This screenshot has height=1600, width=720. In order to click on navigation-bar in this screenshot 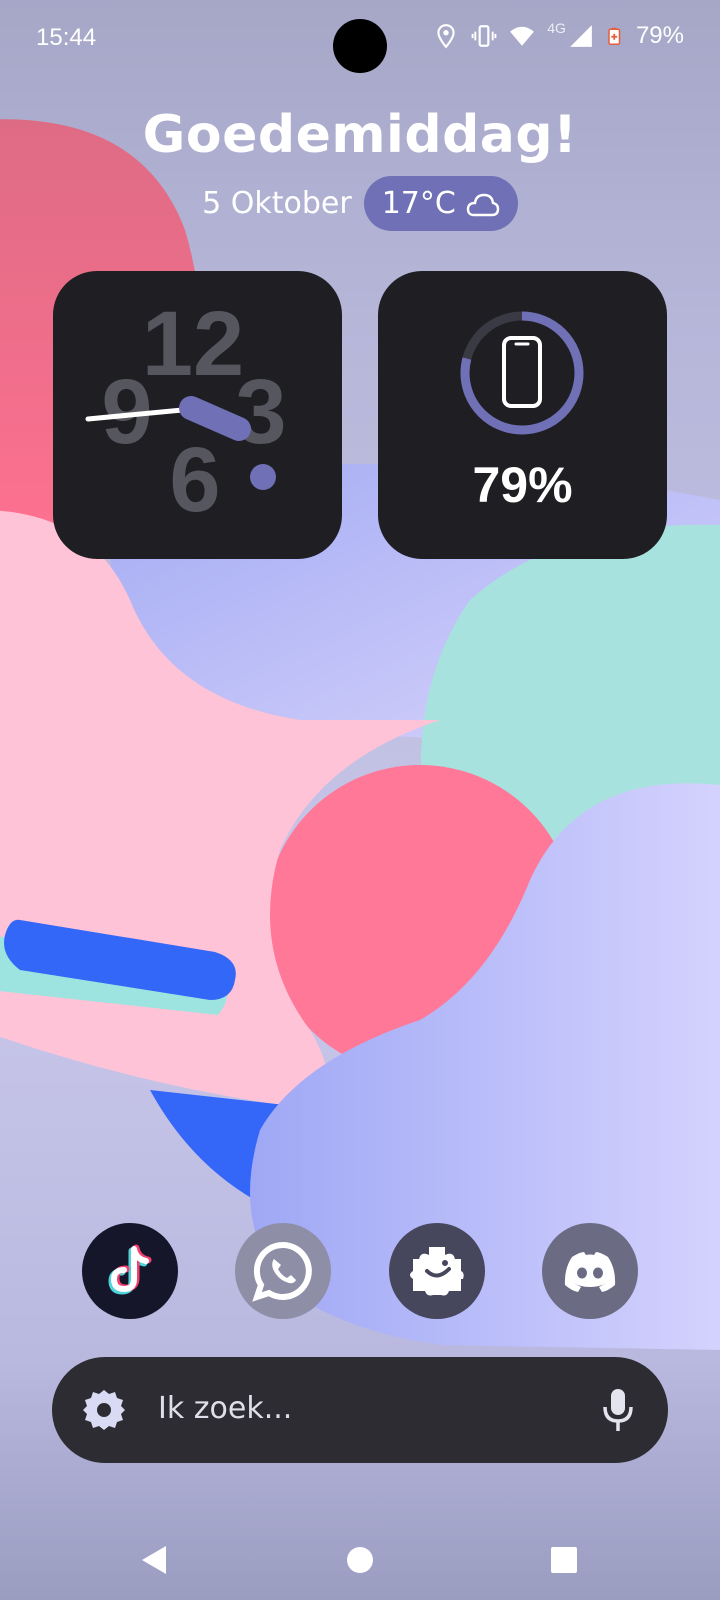, I will do `click(360, 1560)`.